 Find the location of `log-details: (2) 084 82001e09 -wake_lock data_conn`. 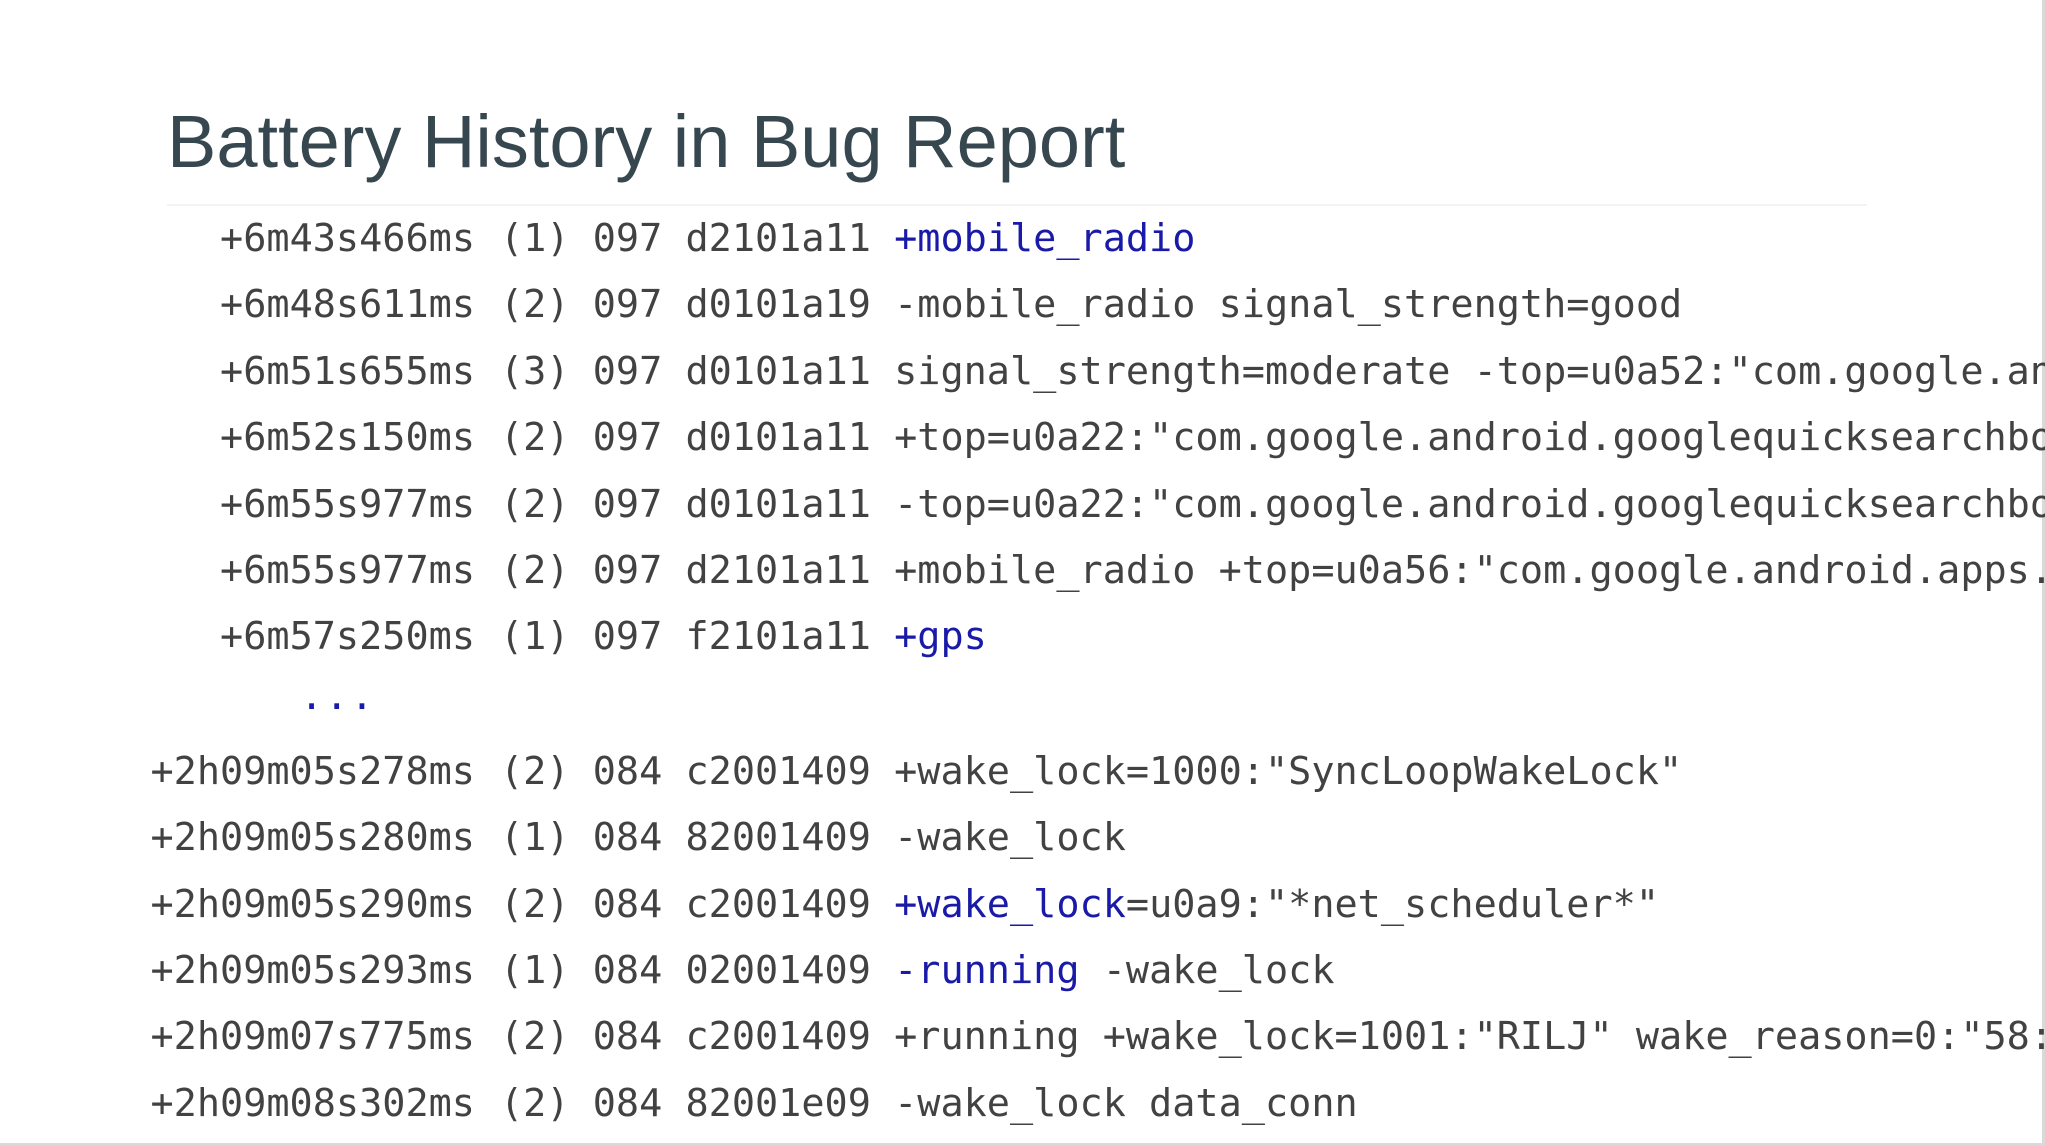

log-details: (2) 084 82001e09 -wake_lock data_conn is located at coordinates (929, 1104).